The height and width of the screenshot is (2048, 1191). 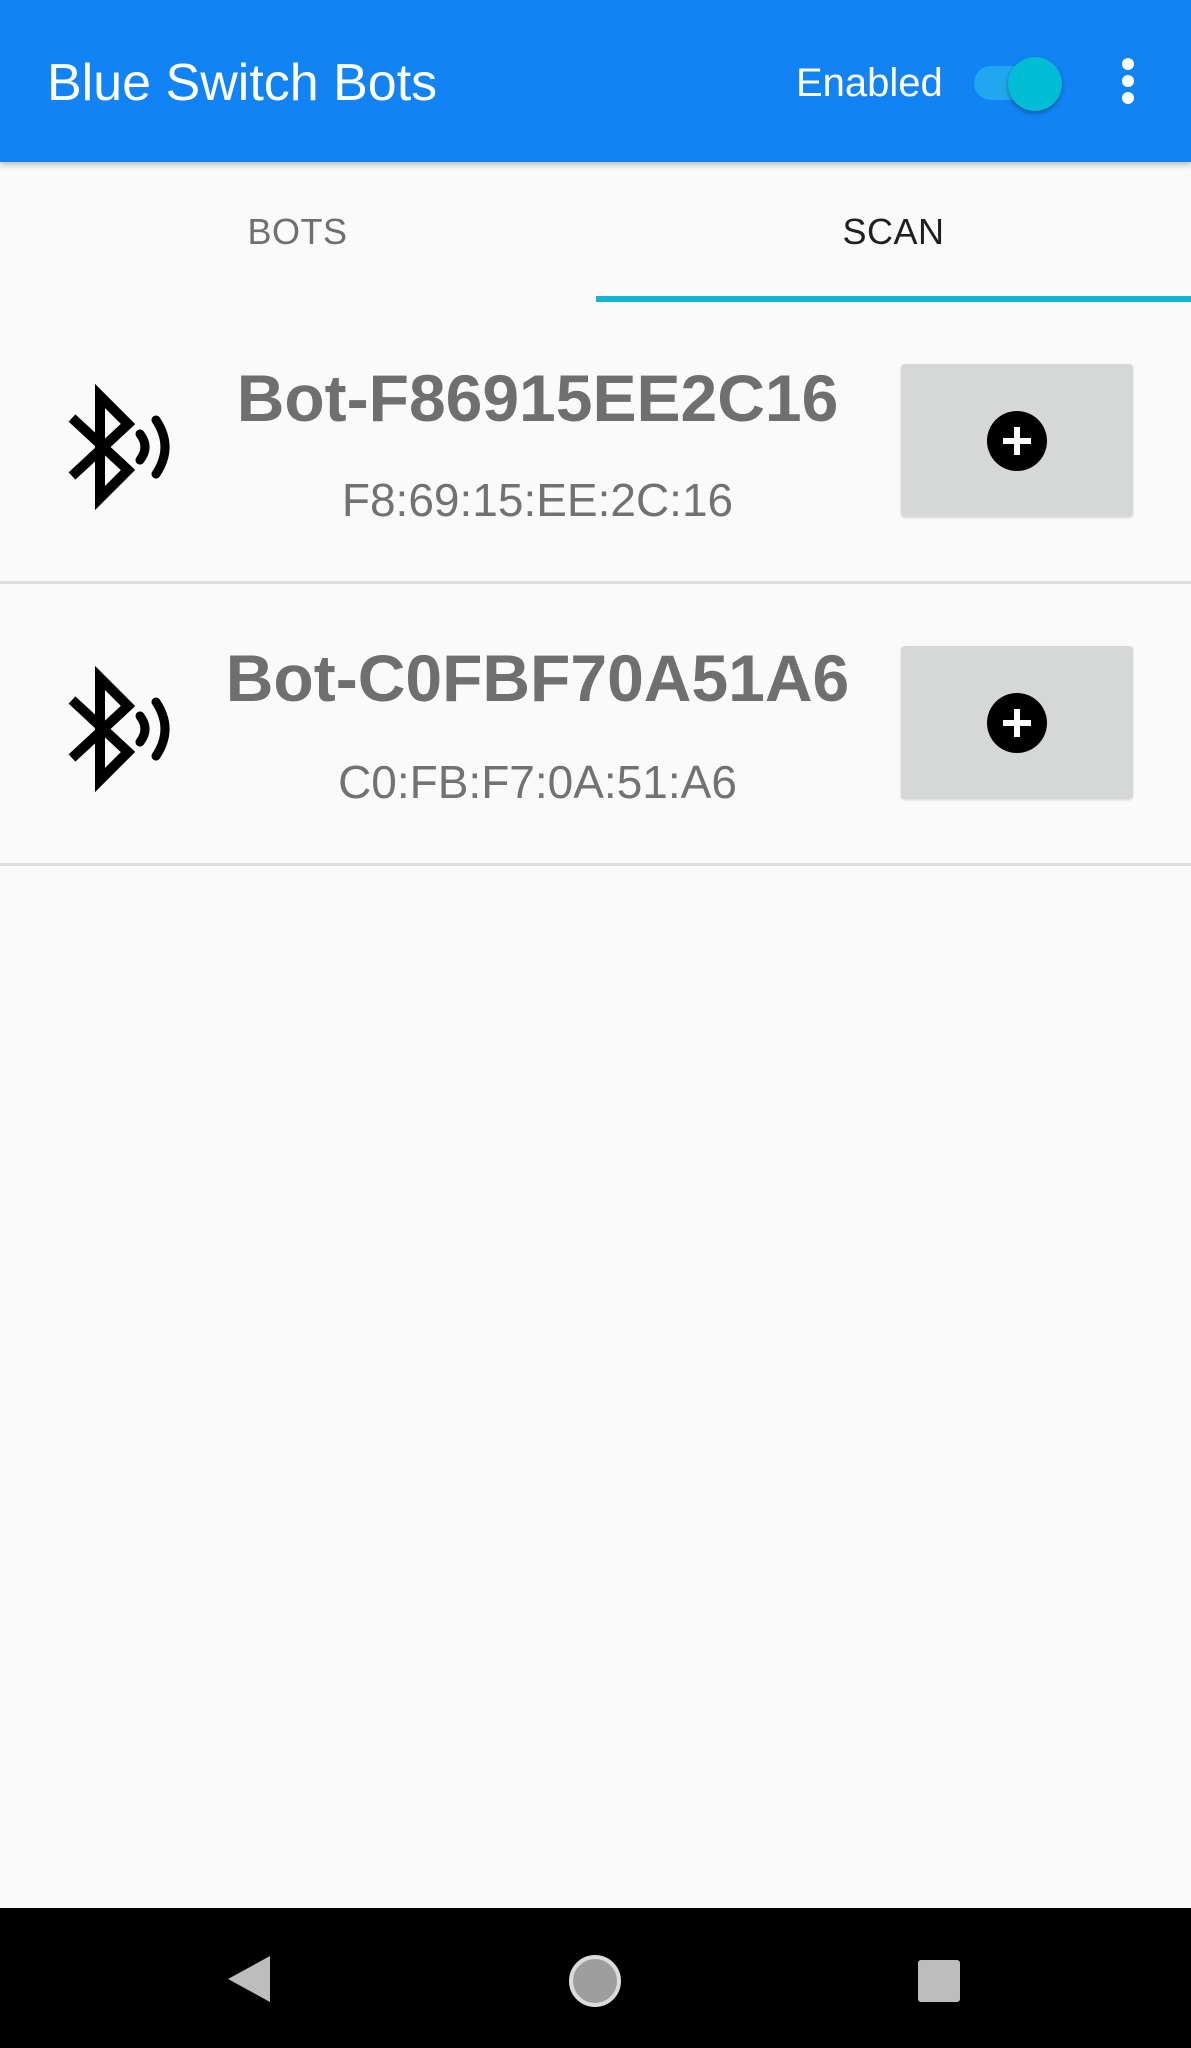 What do you see at coordinates (1035, 84) in the screenshot?
I see `toggle-thumb` at bounding box center [1035, 84].